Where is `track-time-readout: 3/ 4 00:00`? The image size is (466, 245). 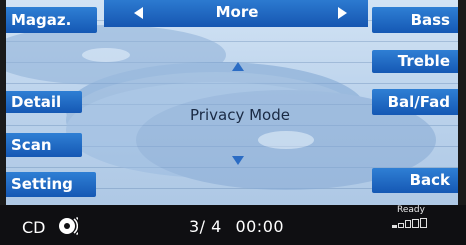
track-time-readout: 3/ 4 00:00 is located at coordinates (236, 226).